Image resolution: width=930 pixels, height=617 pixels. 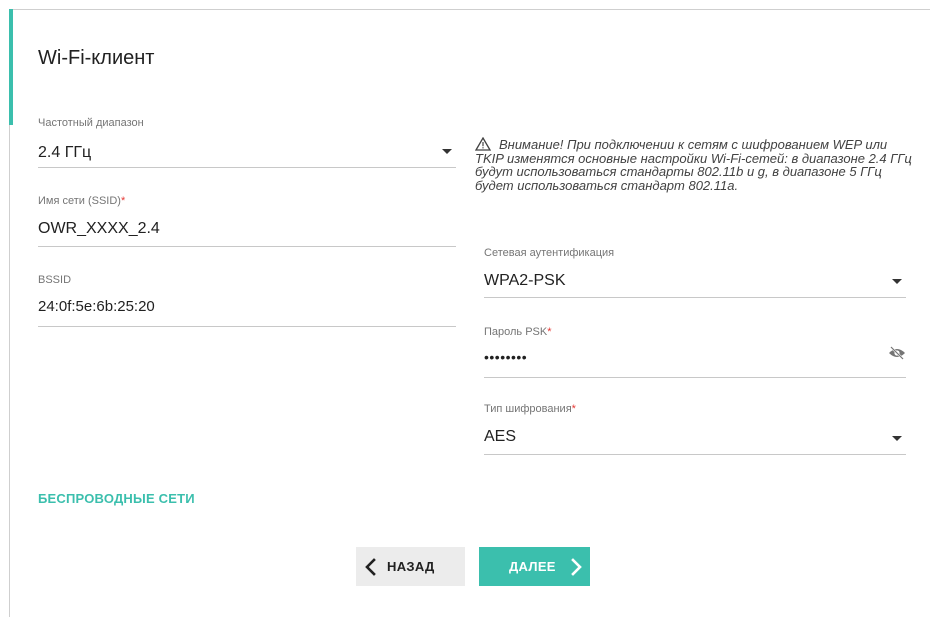 What do you see at coordinates (82, 201) in the screenshot?
I see `ssid-label: Имя сети (SSID)*` at bounding box center [82, 201].